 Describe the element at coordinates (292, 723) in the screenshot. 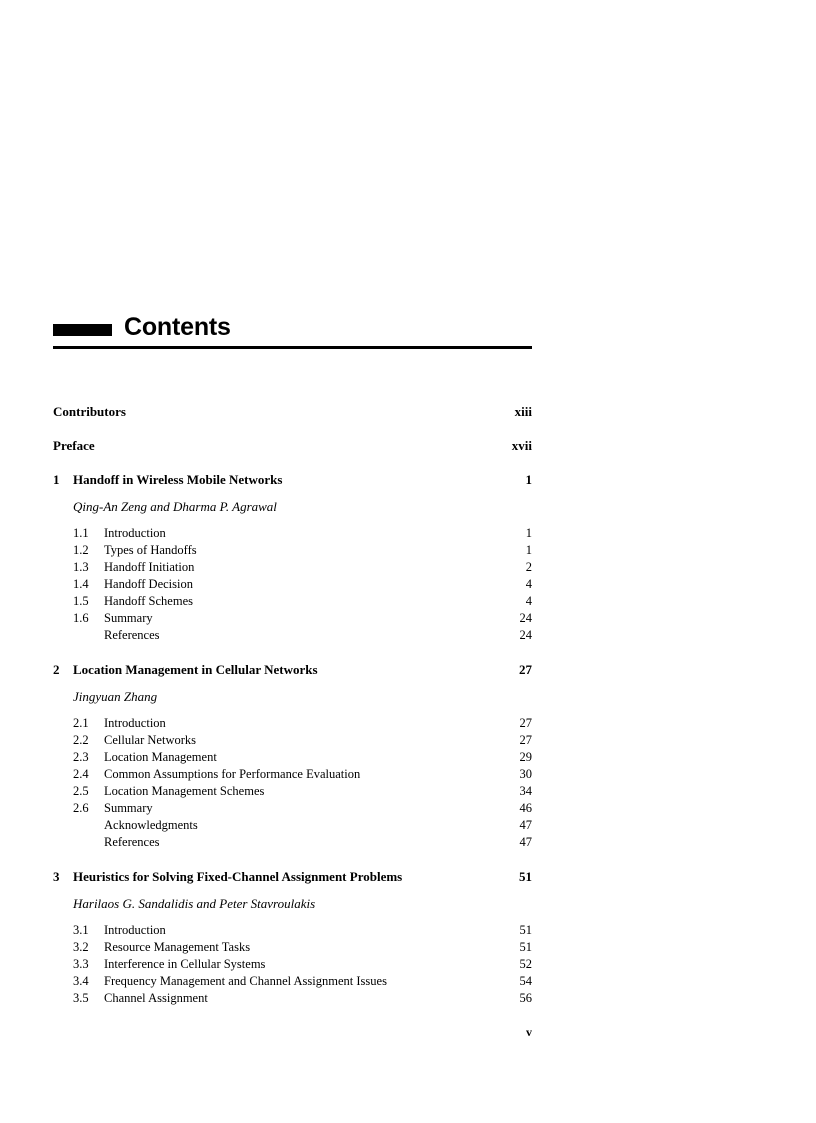

I see `section-entry: 2.1 Introduction 27` at that location.